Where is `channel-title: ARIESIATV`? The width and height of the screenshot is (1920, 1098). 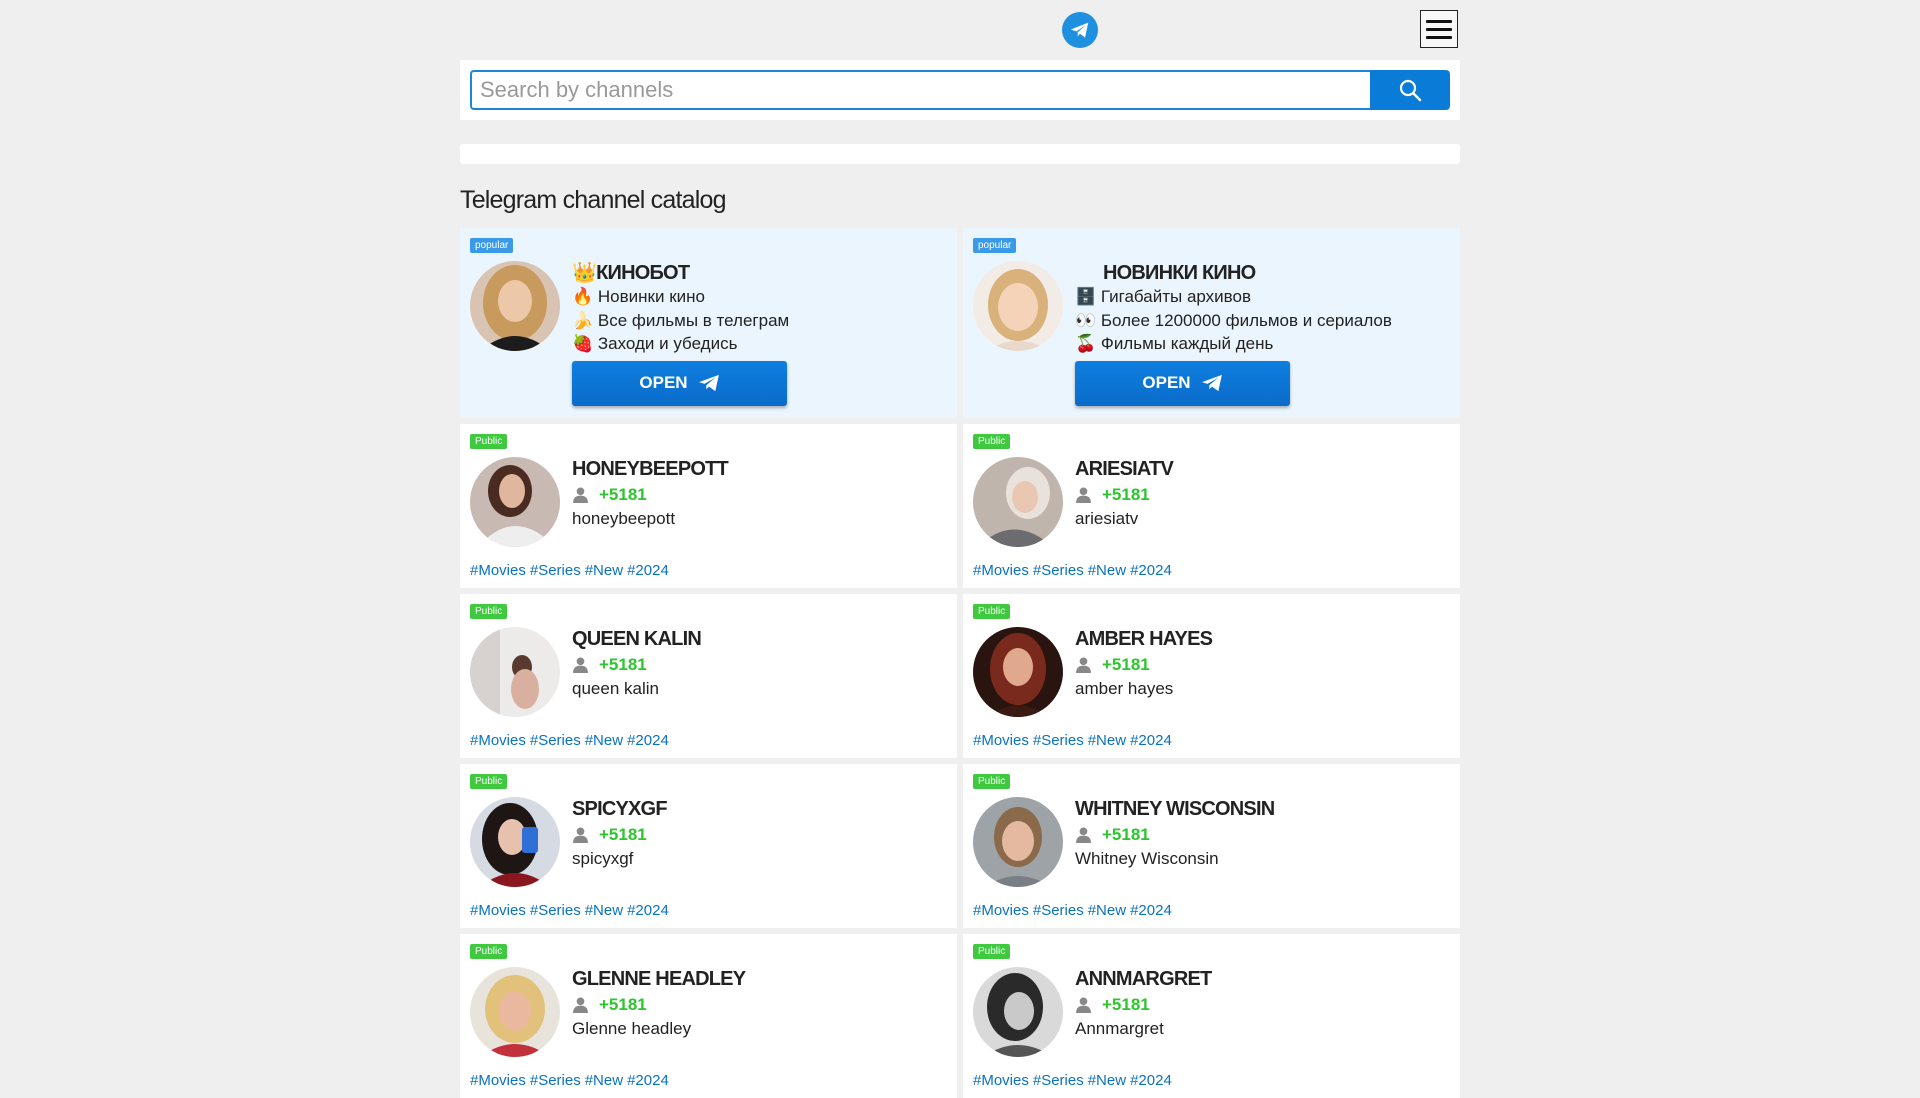
channel-title: ARIESIATV is located at coordinates (1262, 469).